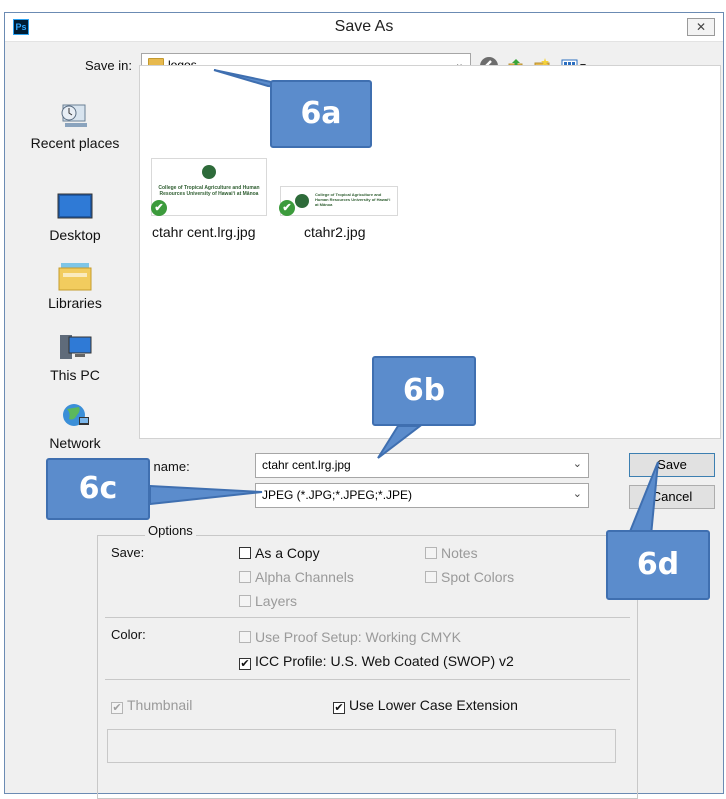  Describe the element at coordinates (321, 114) in the screenshot. I see `callout-6a: 6a` at that location.